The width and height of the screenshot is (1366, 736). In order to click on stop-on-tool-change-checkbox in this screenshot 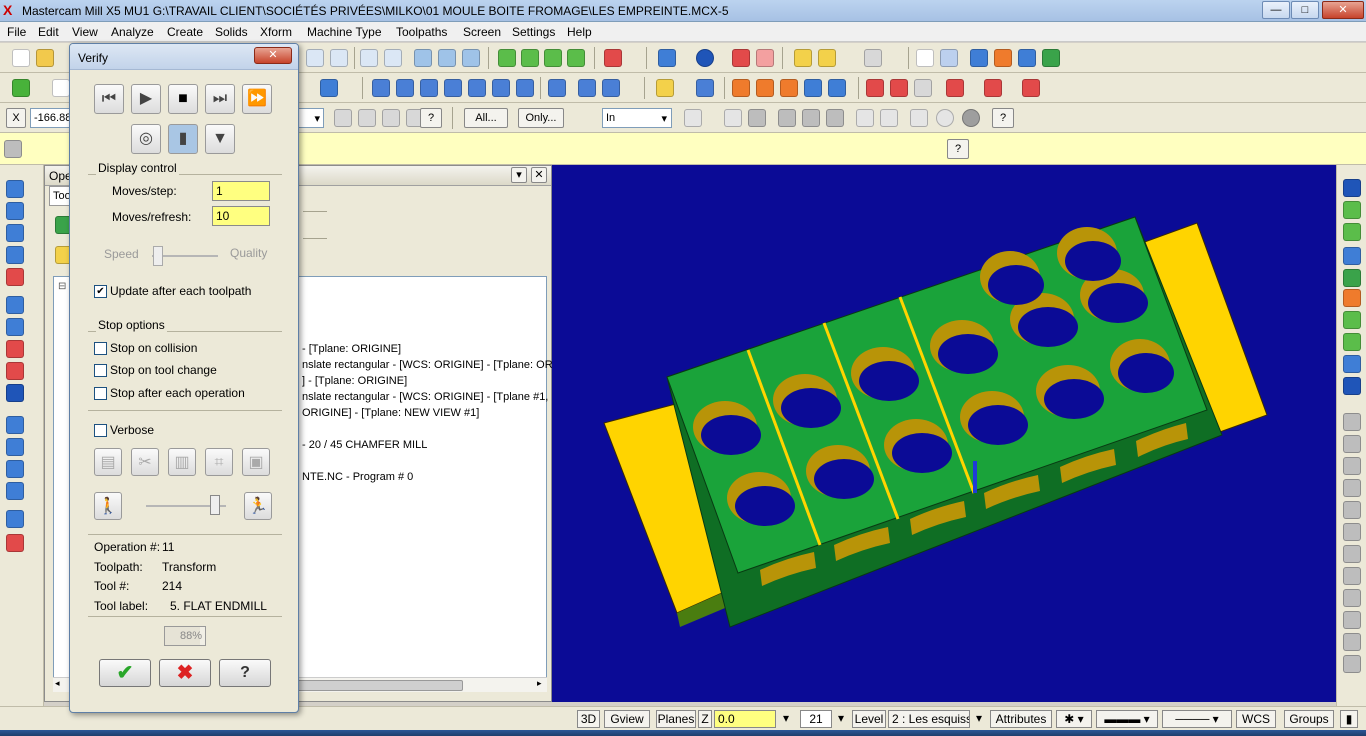, I will do `click(100, 370)`.